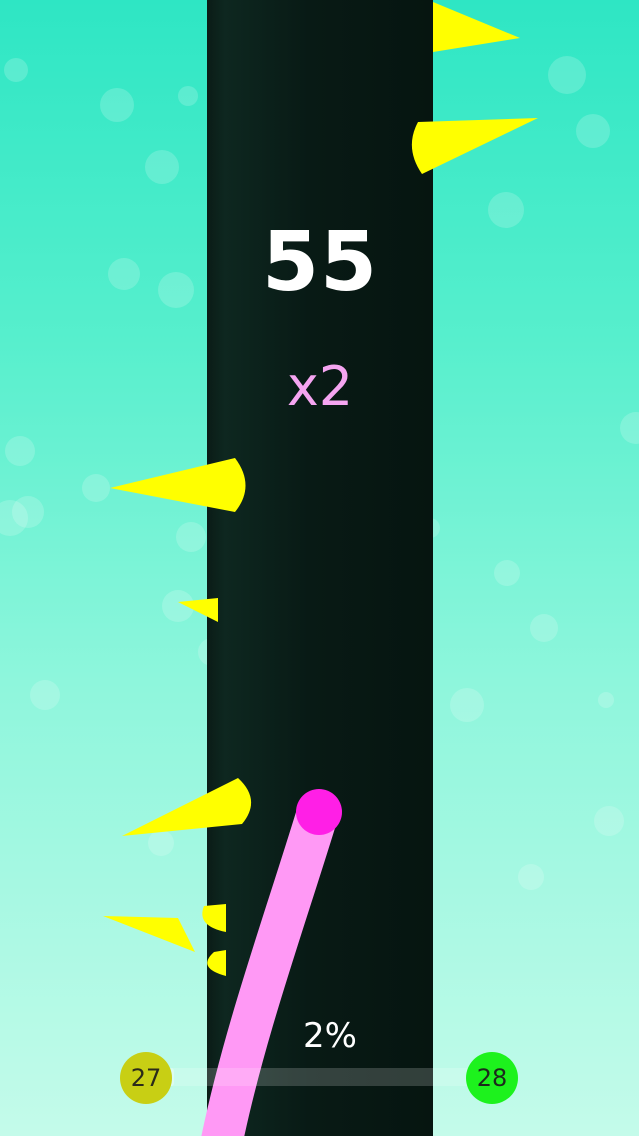 This screenshot has height=1136, width=639. What do you see at coordinates (319, 812) in the screenshot?
I see `player-ball` at bounding box center [319, 812].